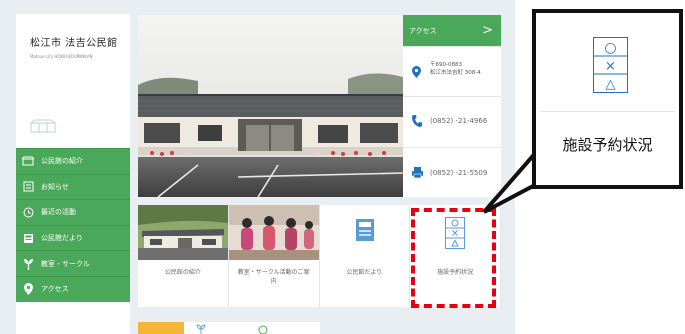 This screenshot has height=334, width=685. Describe the element at coordinates (62, 161) in the screenshot. I see `nav-label: 公民館の紹介` at that location.